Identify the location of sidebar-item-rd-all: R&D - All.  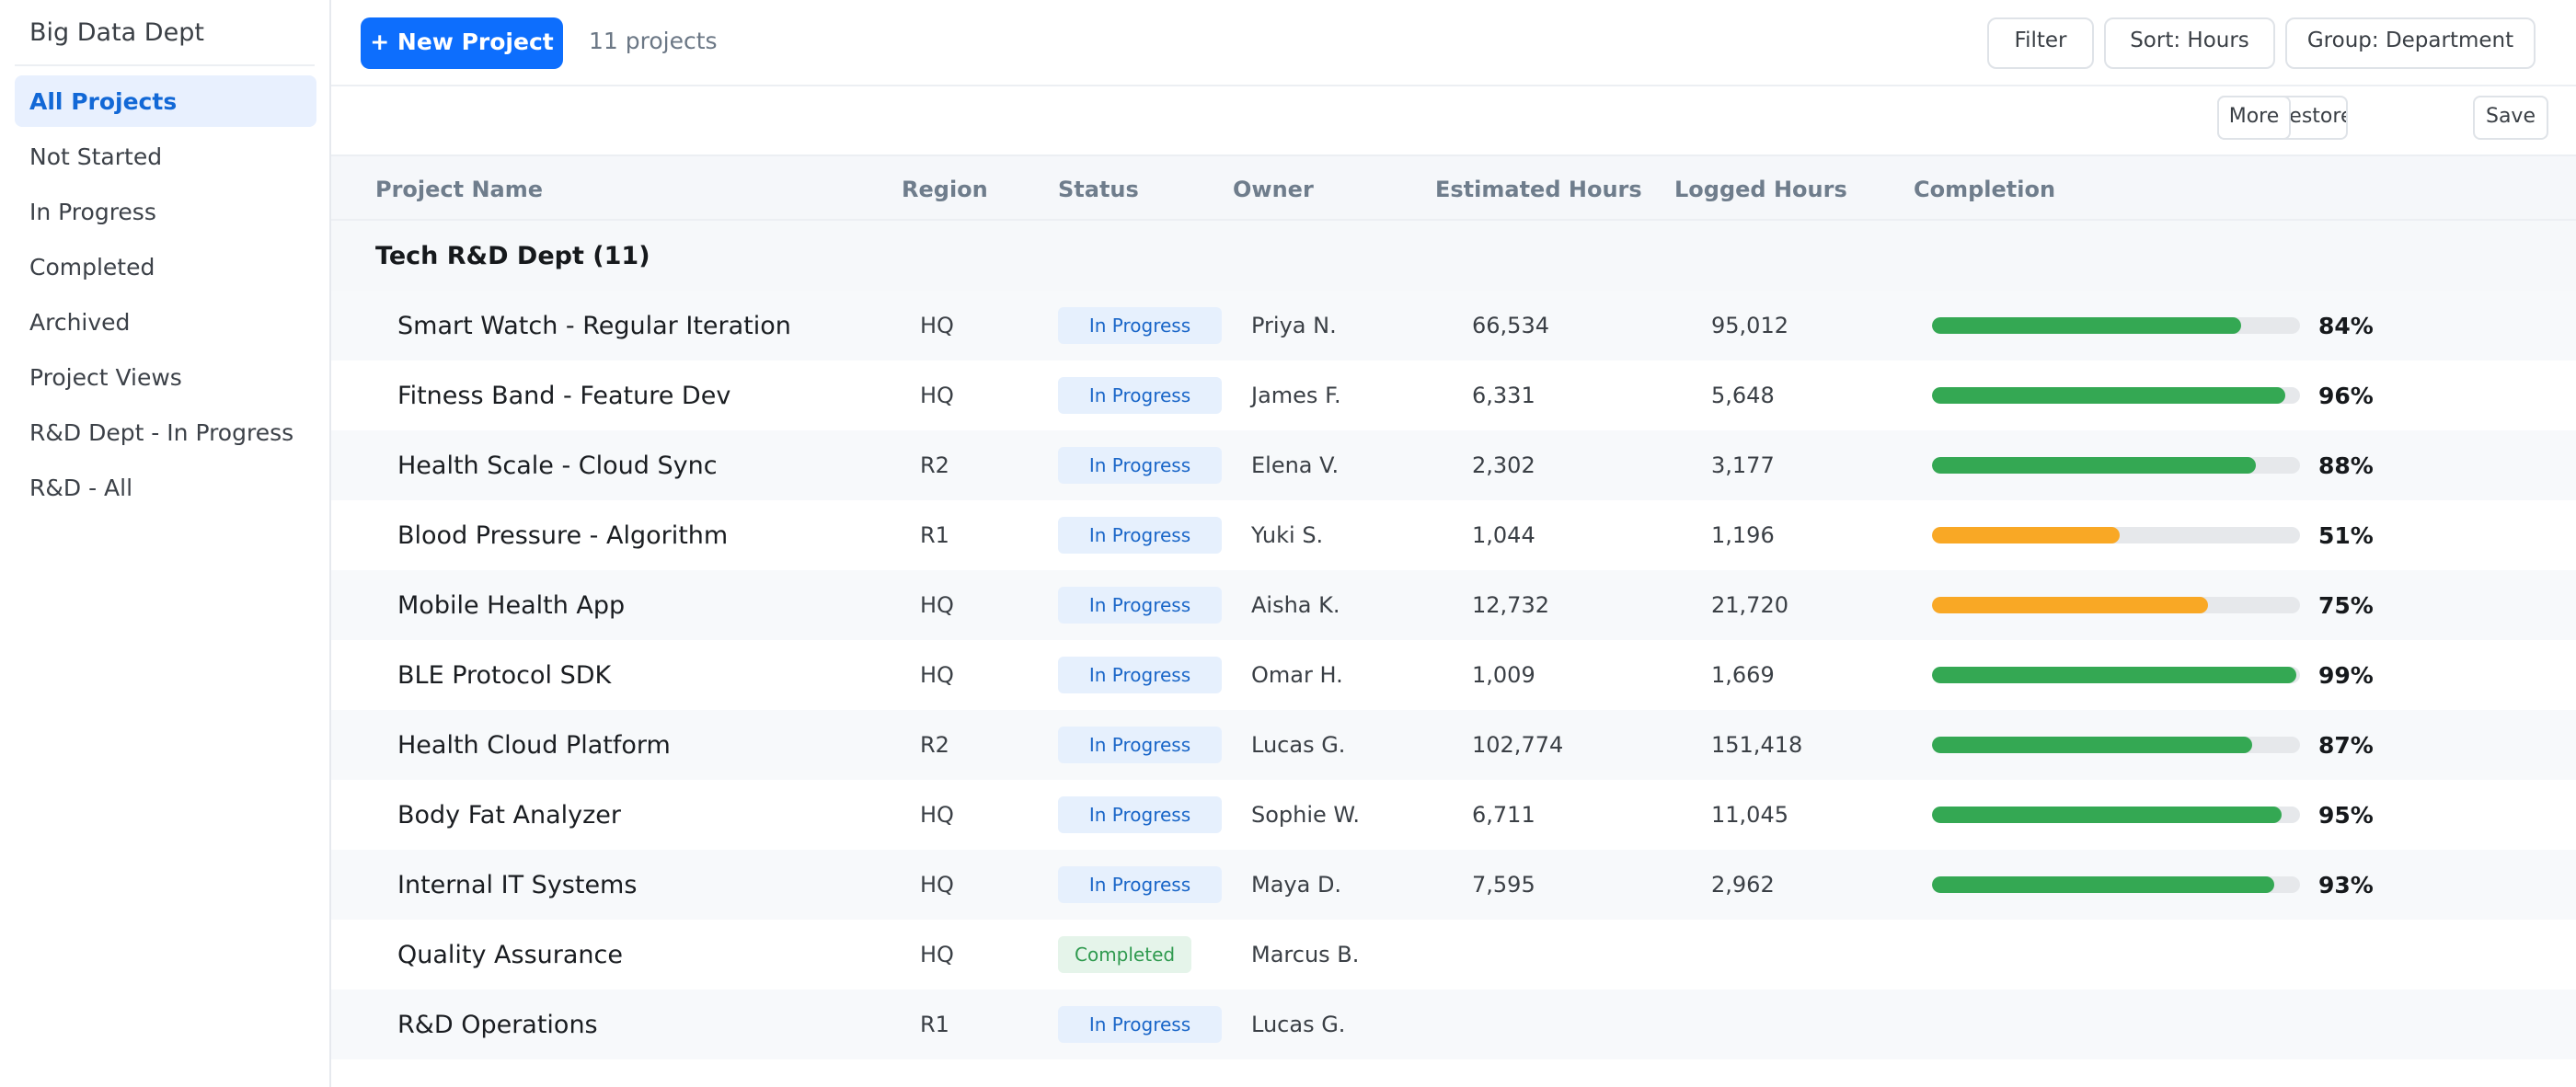
(165, 487).